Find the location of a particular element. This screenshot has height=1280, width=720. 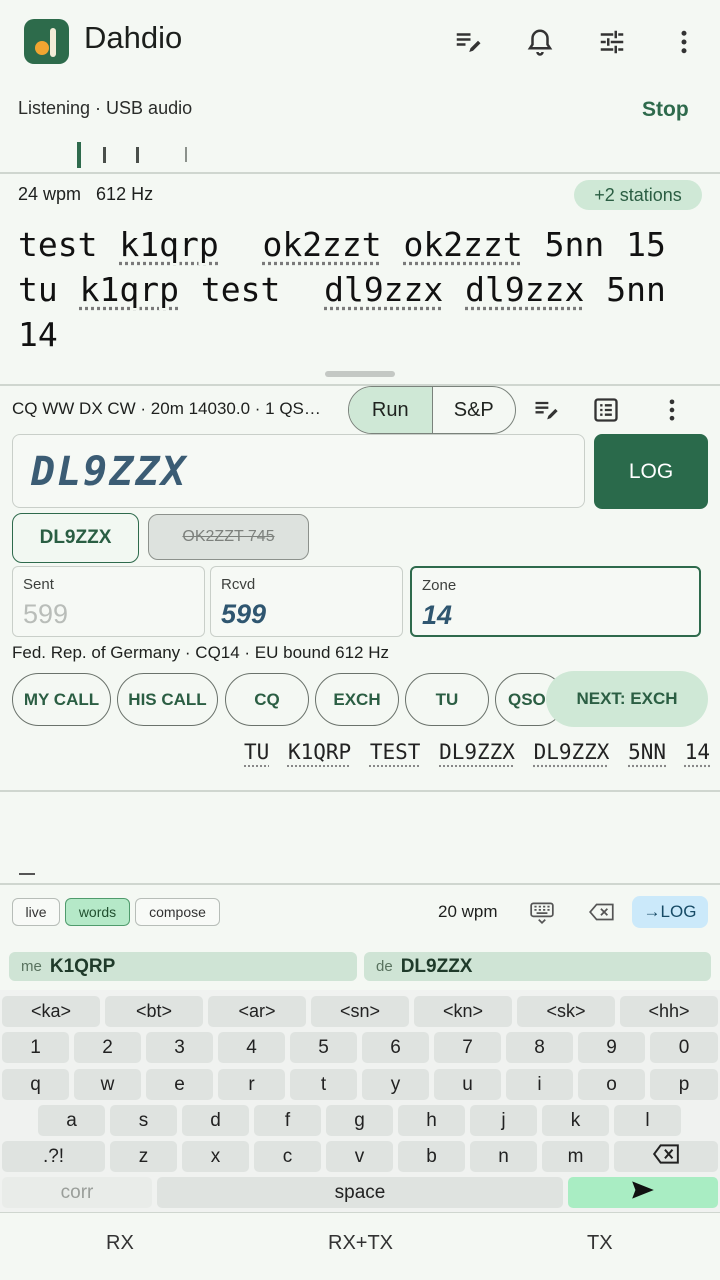

app-logo is located at coordinates (46, 41).